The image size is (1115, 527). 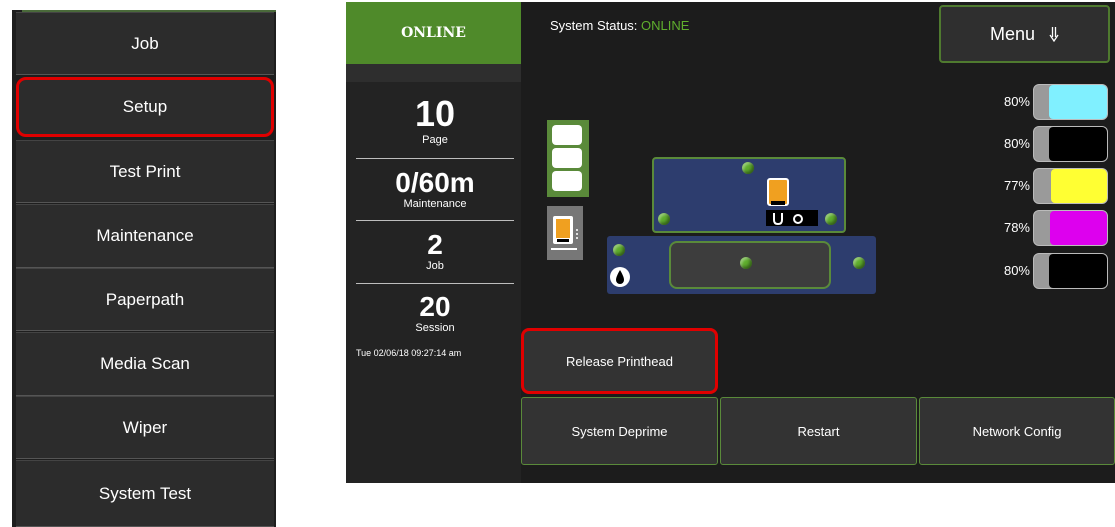 I want to click on ink-drop-icon, so click(x=620, y=277).